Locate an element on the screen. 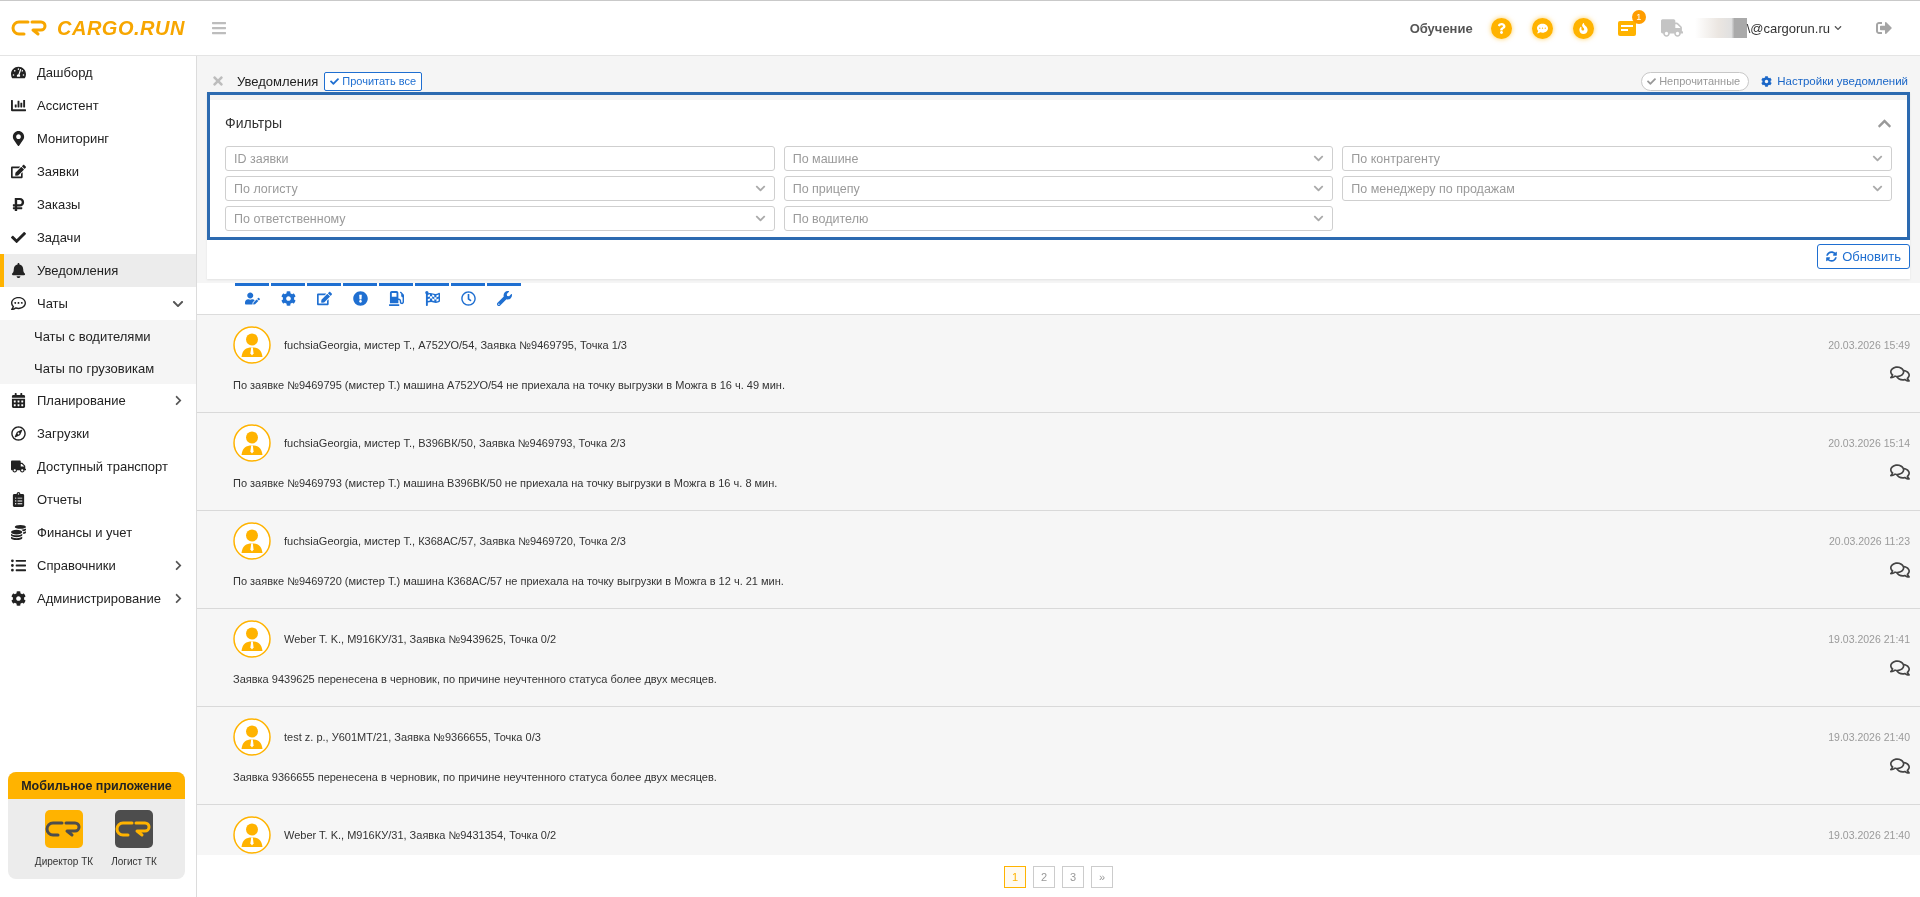  notification-title: fuchsiaGeorgia, мистер Т., В396ВК/50, Заявка №9469793, Точка 2/3 is located at coordinates (455, 443).